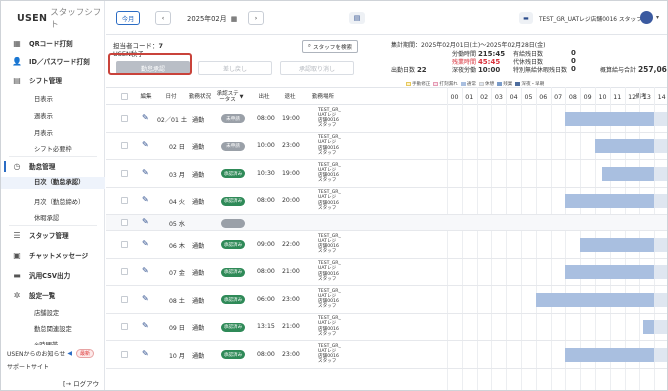  I want to click on date-cell: 07 金, so click(176, 274).